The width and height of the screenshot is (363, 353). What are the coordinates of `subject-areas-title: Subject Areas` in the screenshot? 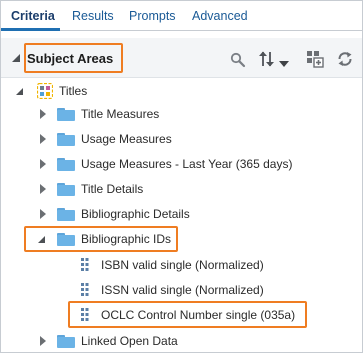 It's located at (70, 58).